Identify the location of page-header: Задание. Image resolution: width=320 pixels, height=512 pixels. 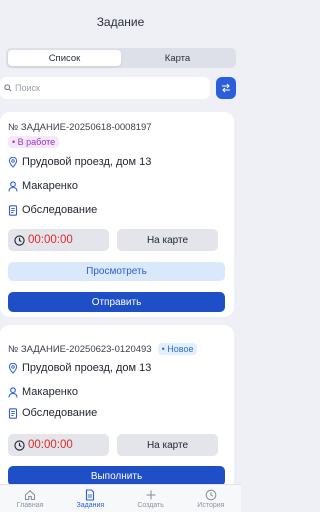
(120, 22).